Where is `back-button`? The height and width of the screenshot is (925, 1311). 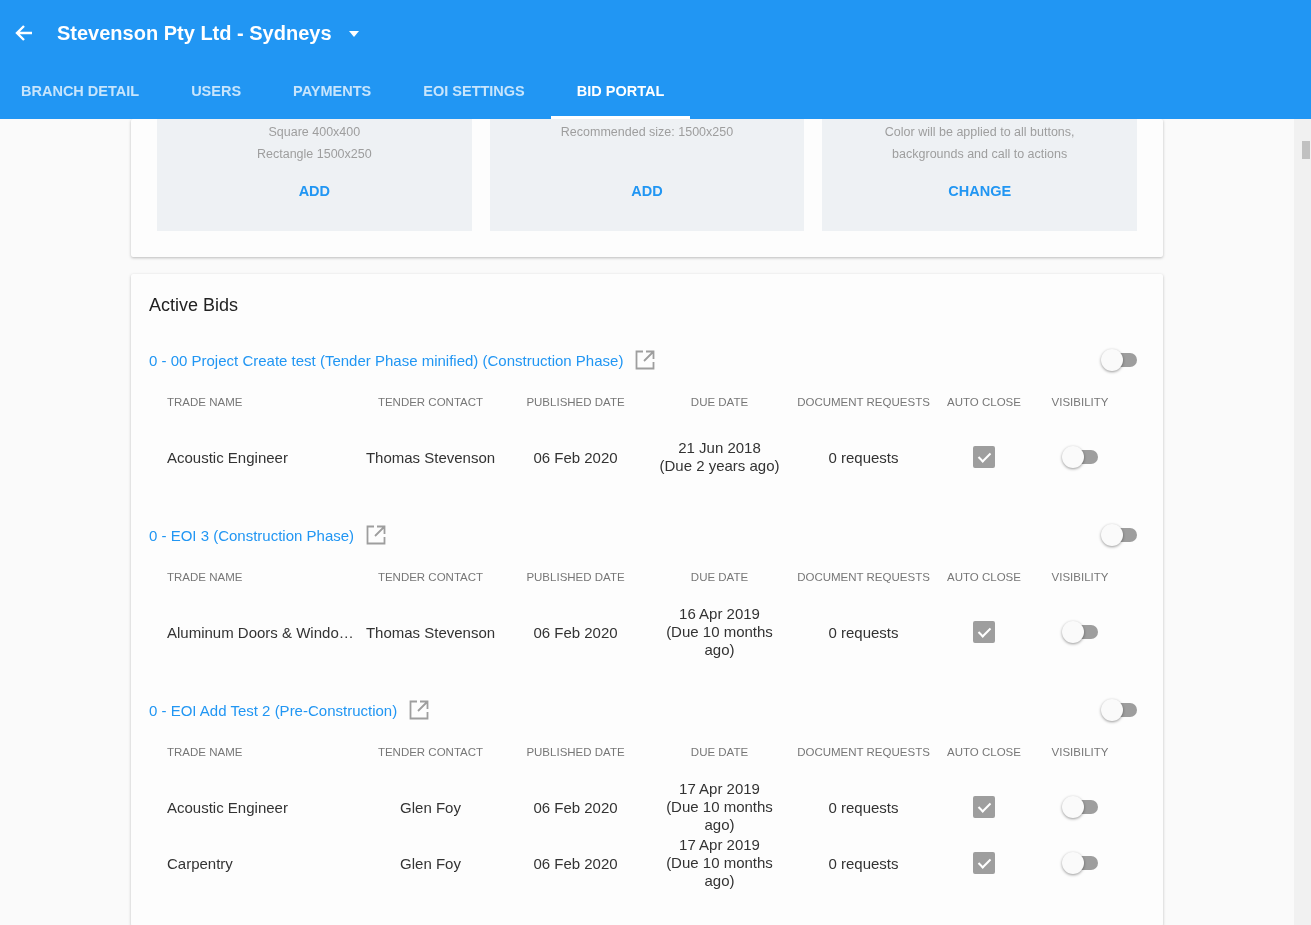
back-button is located at coordinates (24, 33).